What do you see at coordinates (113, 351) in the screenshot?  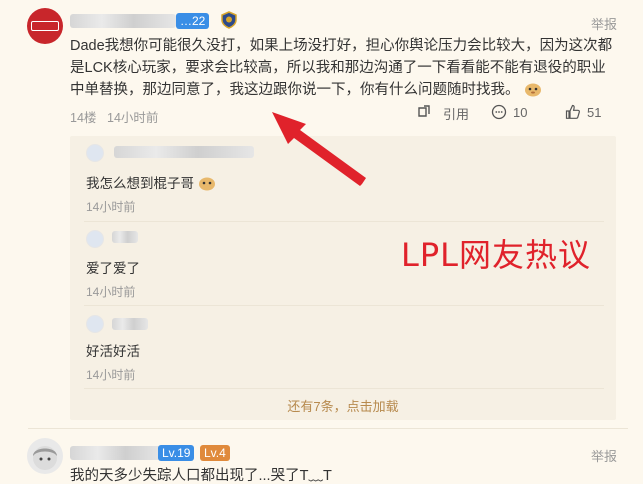 I see `reply-text: 好活好活` at bounding box center [113, 351].